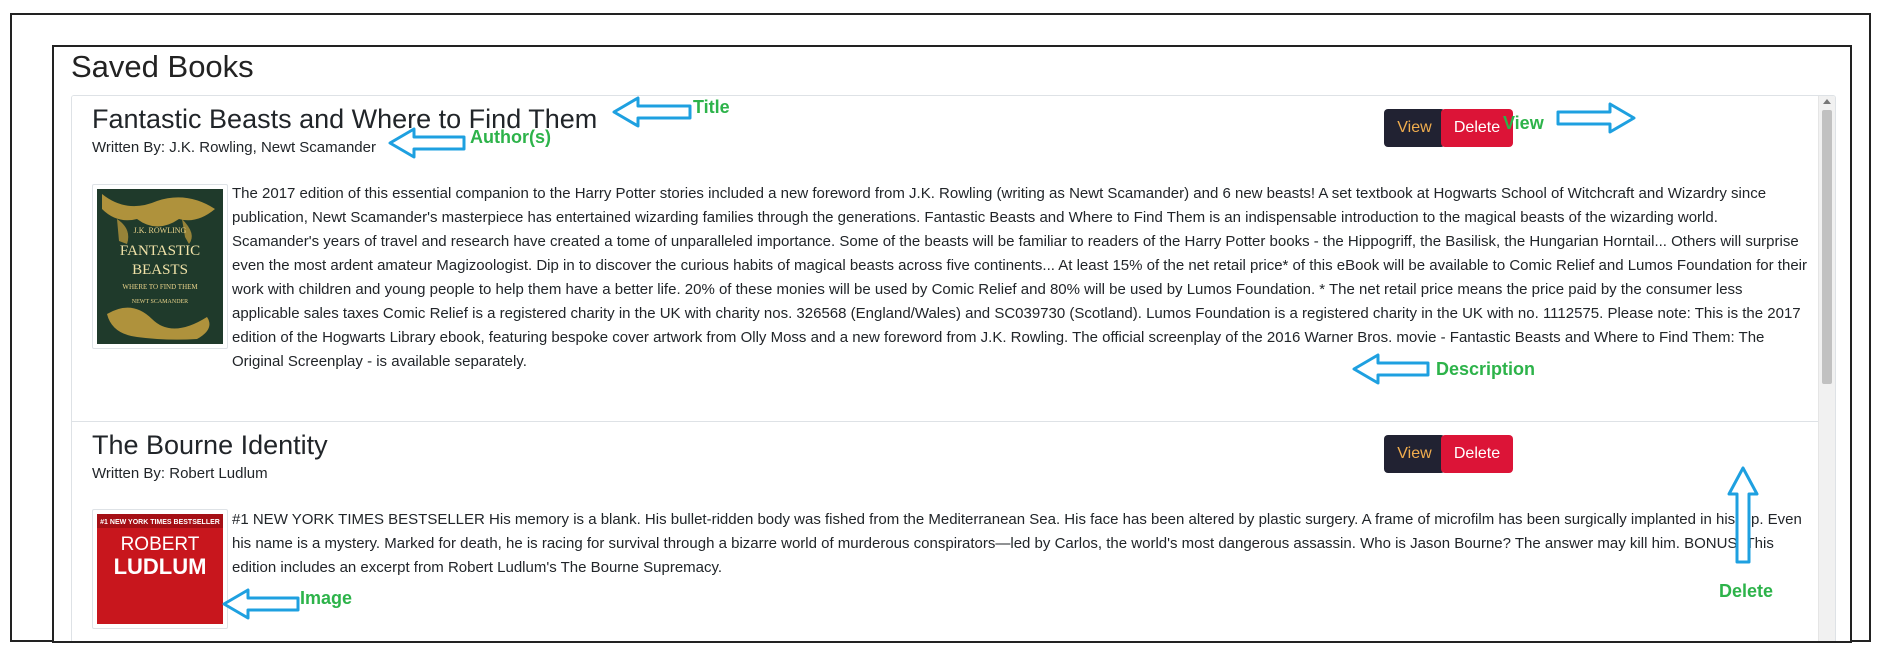  What do you see at coordinates (160, 270) in the screenshot?
I see `cover-title-line2: BEASTS` at bounding box center [160, 270].